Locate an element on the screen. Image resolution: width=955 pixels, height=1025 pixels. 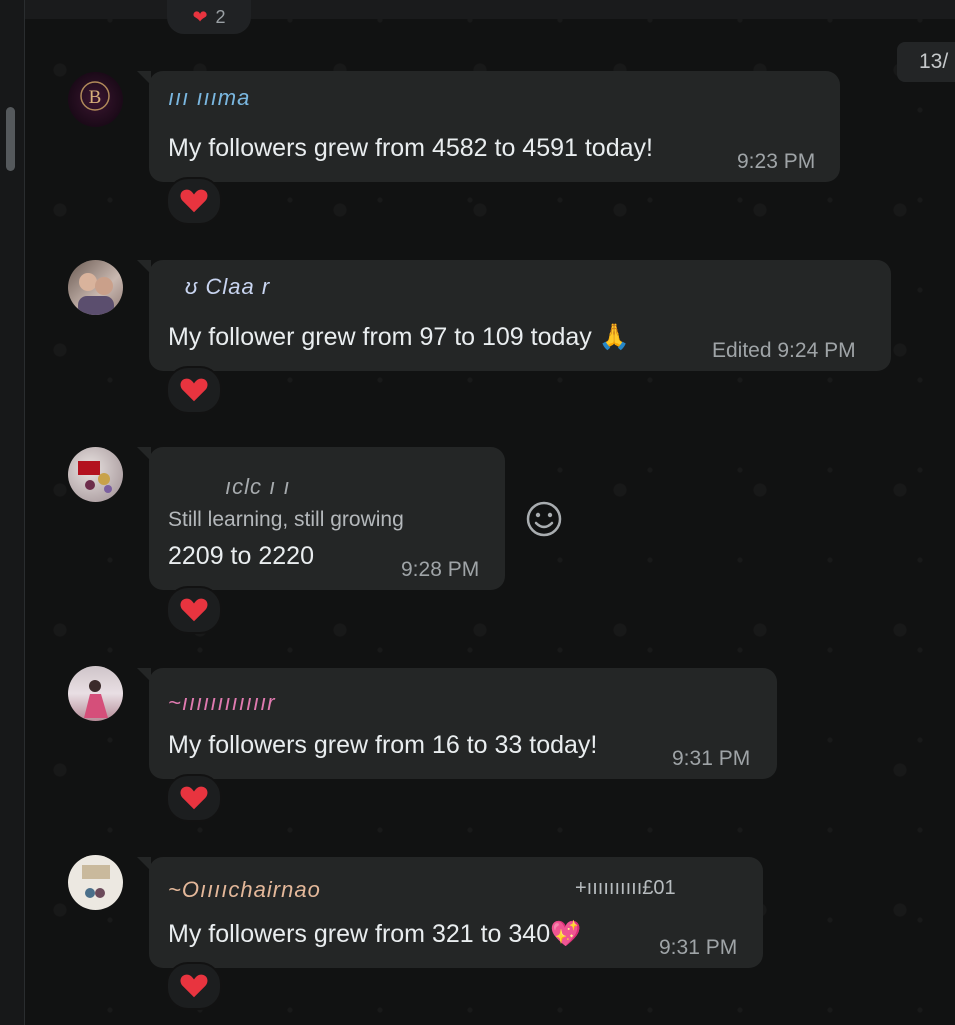
scrollbar-thumb is located at coordinates (10, 139).